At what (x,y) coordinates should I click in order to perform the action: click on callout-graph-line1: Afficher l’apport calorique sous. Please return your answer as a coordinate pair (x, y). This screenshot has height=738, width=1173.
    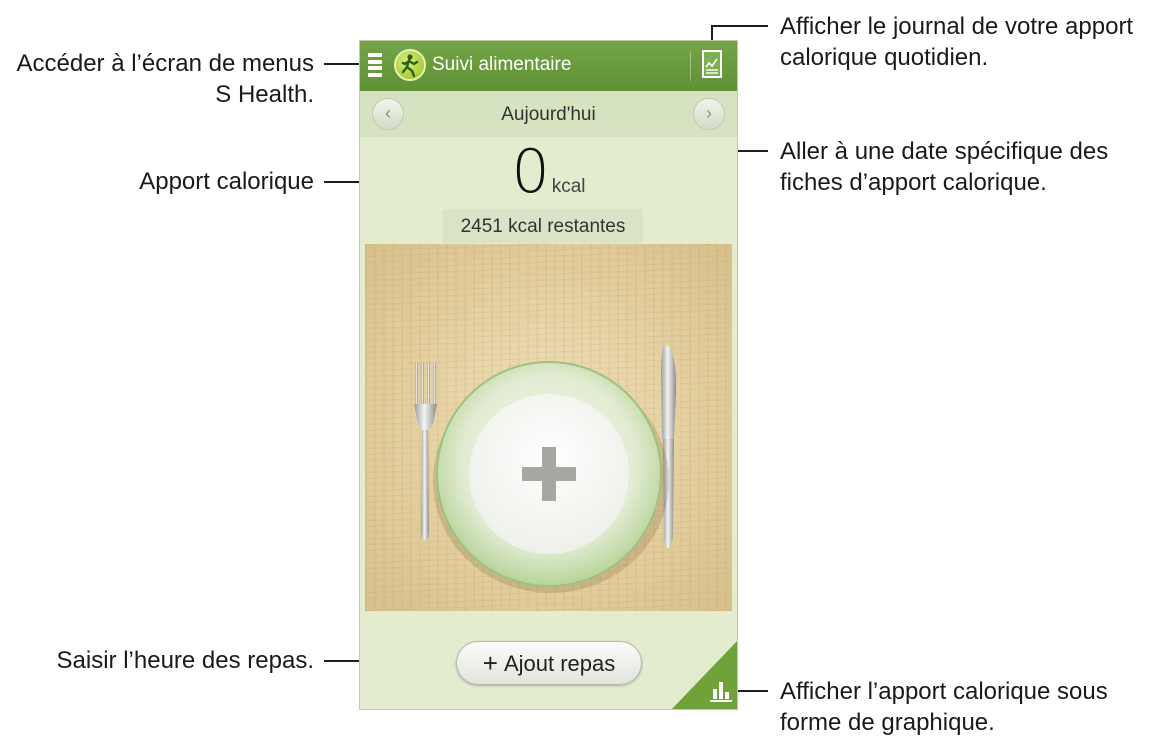
    Looking at the image, I should click on (944, 691).